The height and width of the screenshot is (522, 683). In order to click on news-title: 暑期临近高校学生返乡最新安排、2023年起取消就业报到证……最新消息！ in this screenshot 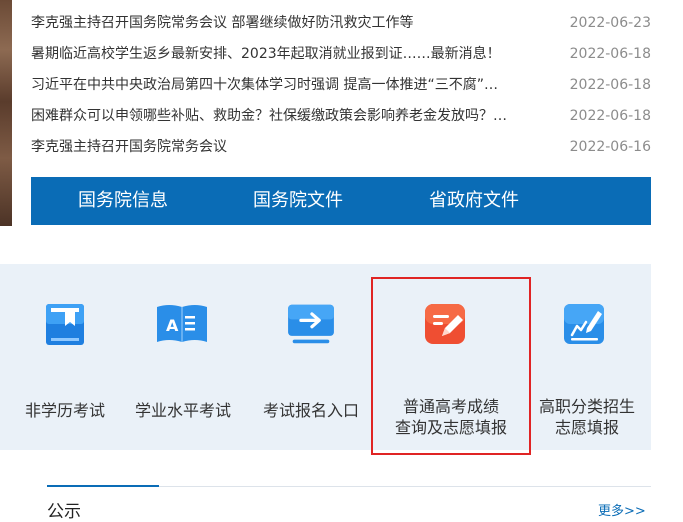, I will do `click(283, 54)`.